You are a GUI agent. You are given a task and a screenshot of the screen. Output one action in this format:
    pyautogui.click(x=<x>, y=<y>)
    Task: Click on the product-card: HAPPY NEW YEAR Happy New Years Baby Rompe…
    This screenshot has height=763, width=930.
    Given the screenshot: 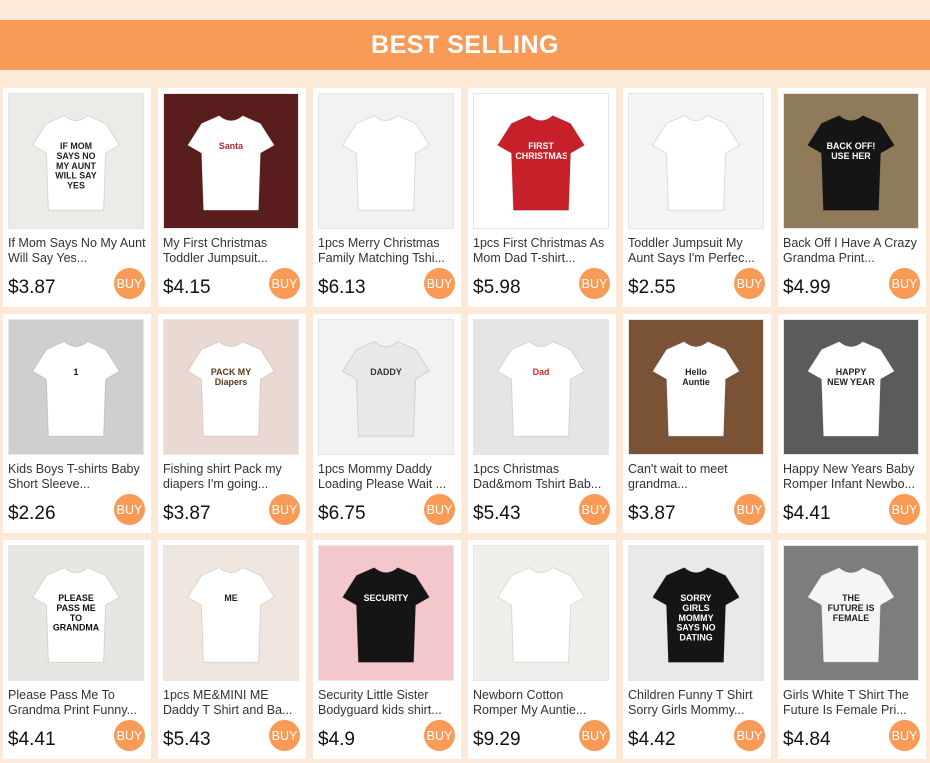 What is the action you would take?
    pyautogui.click(x=852, y=423)
    